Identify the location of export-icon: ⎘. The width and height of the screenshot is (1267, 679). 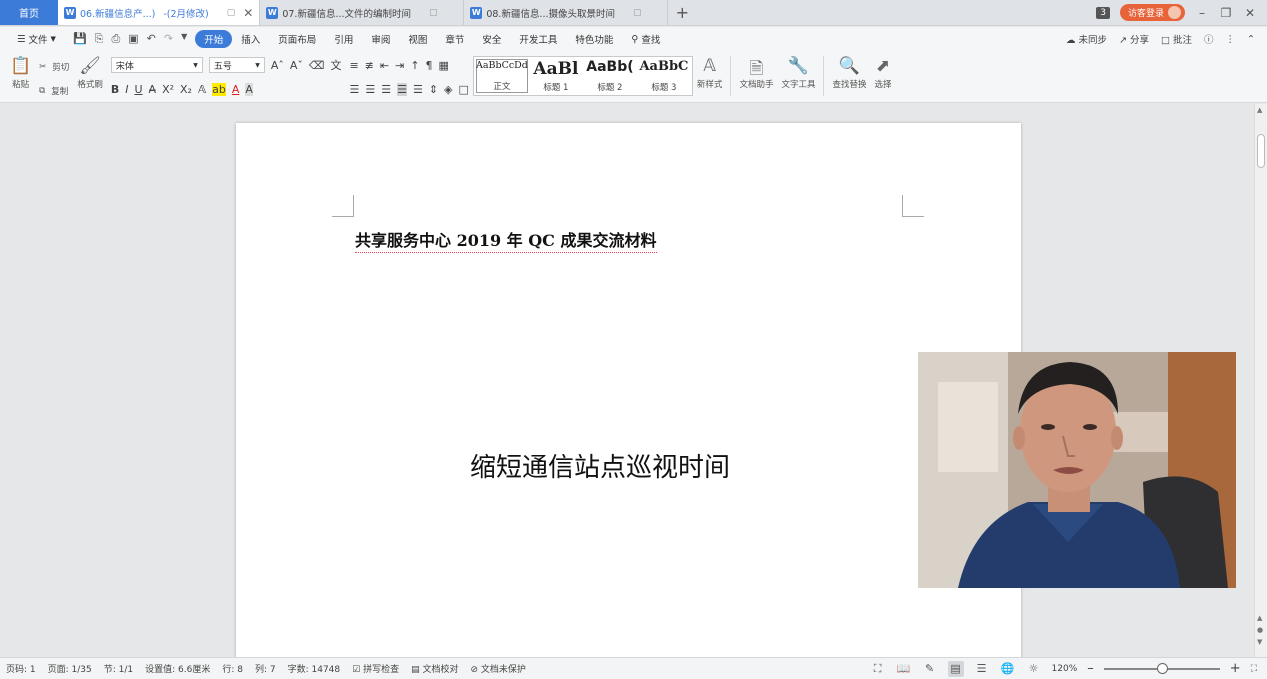
(99, 39).